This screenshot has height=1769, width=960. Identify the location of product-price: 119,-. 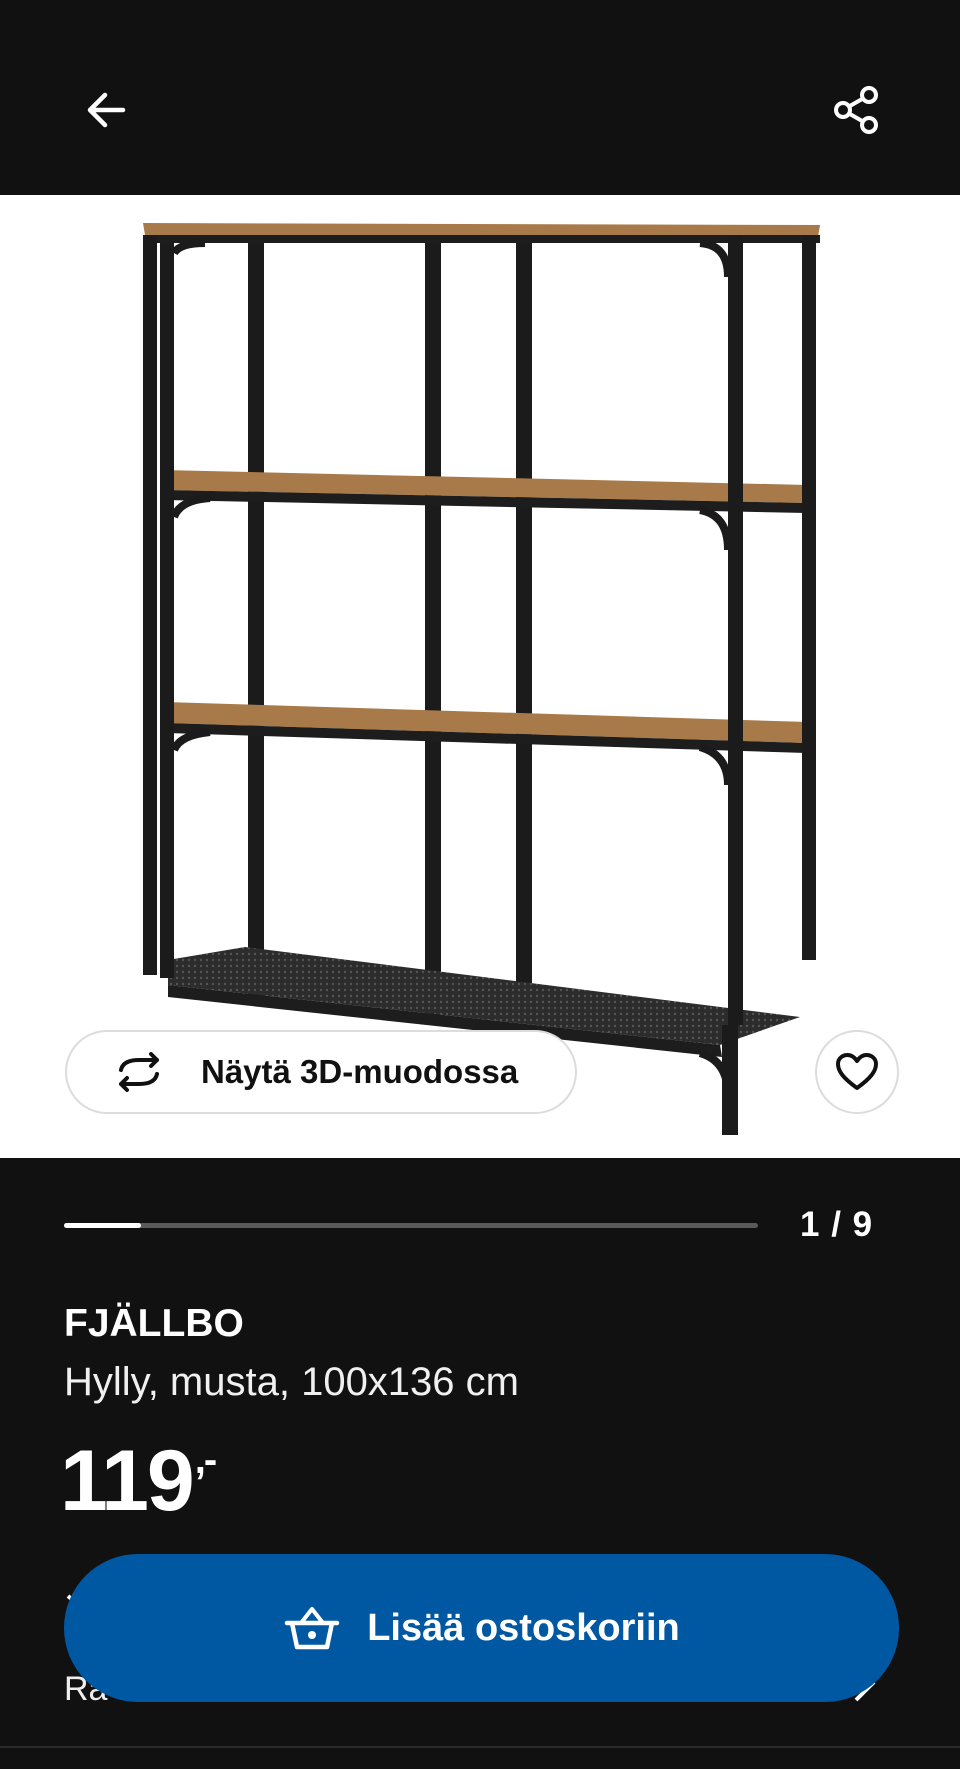
(138, 1481).